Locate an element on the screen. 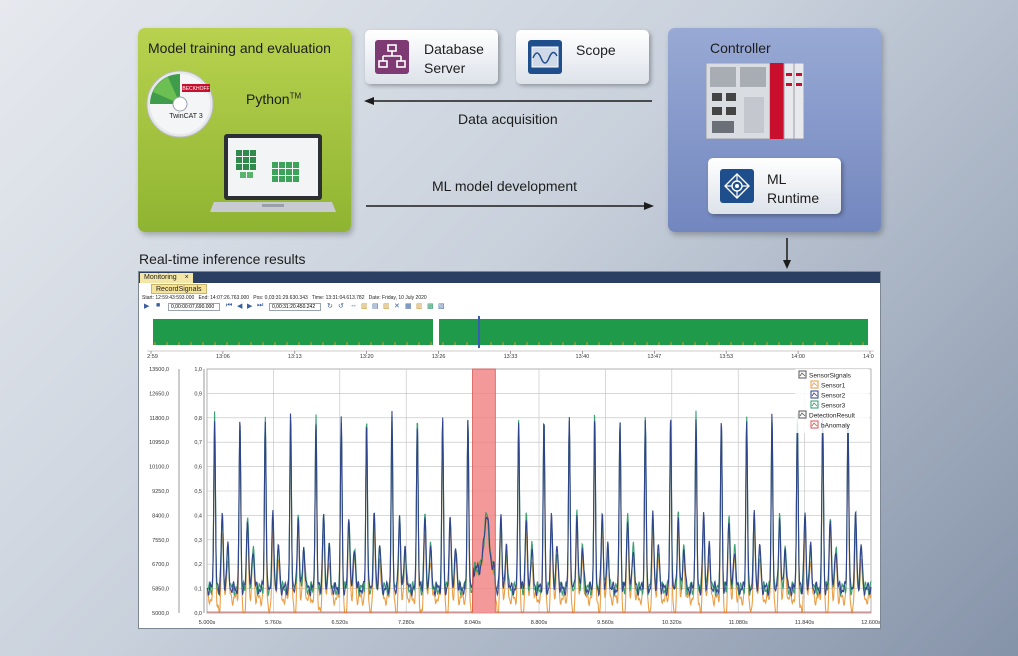  overview-tick-label: 13:20 is located at coordinates (367, 356).